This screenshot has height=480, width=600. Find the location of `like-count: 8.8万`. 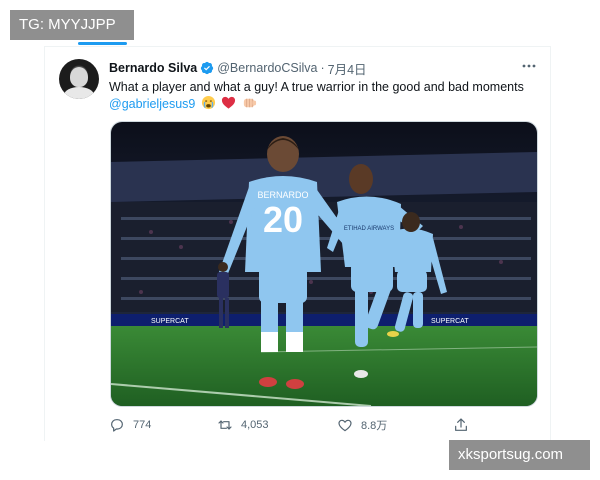

like-count: 8.8万 is located at coordinates (374, 426).